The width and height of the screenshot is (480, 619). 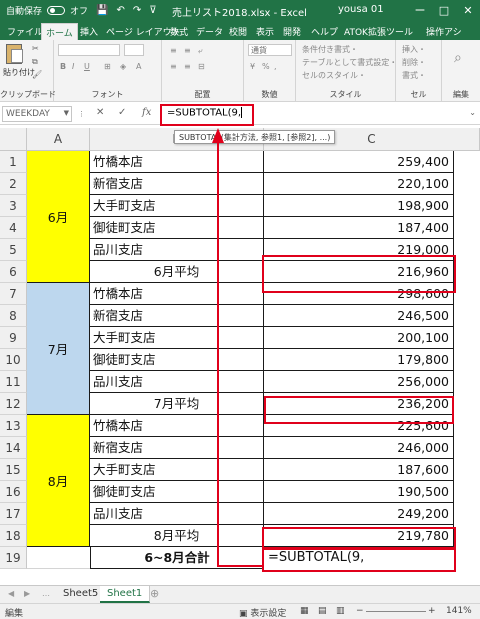 I want to click on sales-value-cell: 246,500, so click(x=359, y=316).